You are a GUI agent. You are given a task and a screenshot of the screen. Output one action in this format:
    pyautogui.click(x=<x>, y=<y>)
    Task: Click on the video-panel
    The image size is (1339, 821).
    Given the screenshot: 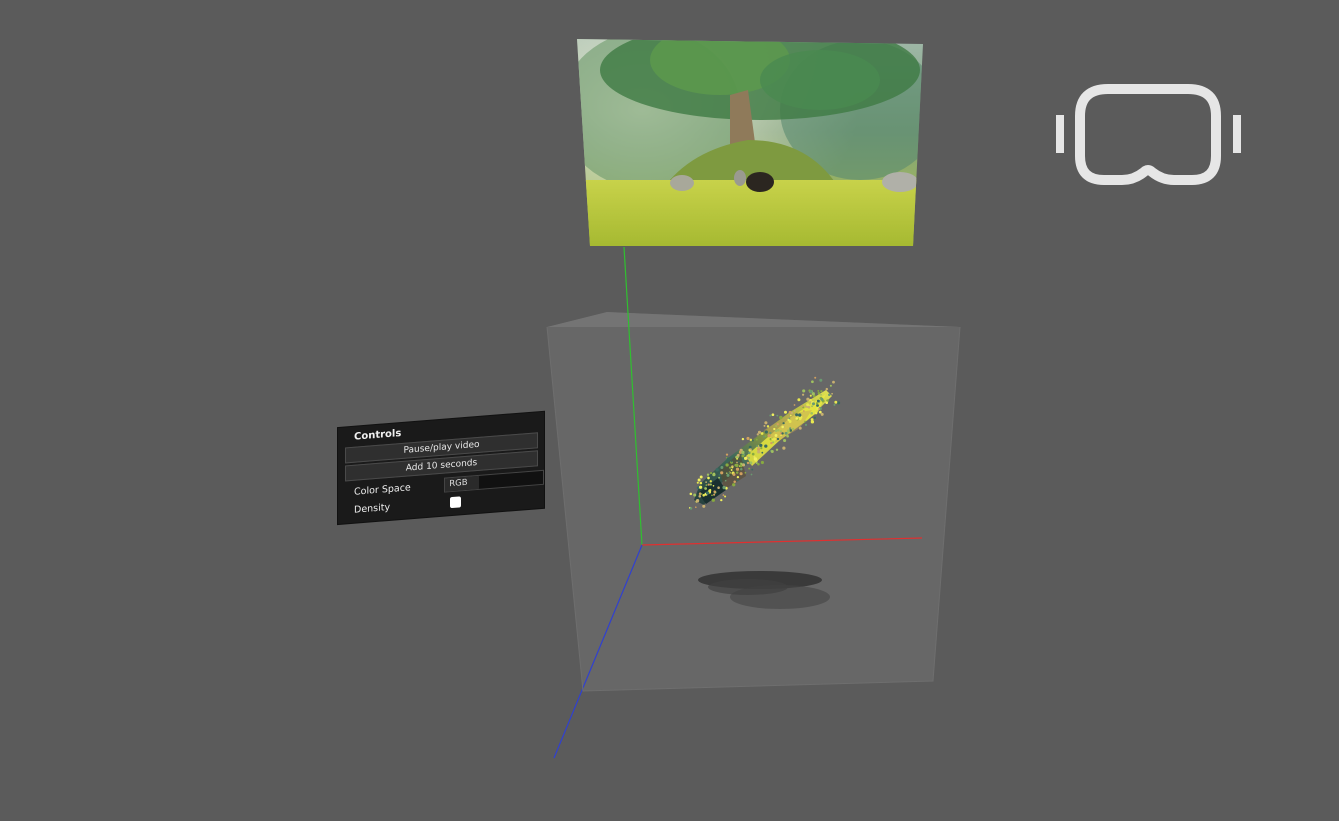 What is the action you would take?
    pyautogui.click(x=750, y=142)
    